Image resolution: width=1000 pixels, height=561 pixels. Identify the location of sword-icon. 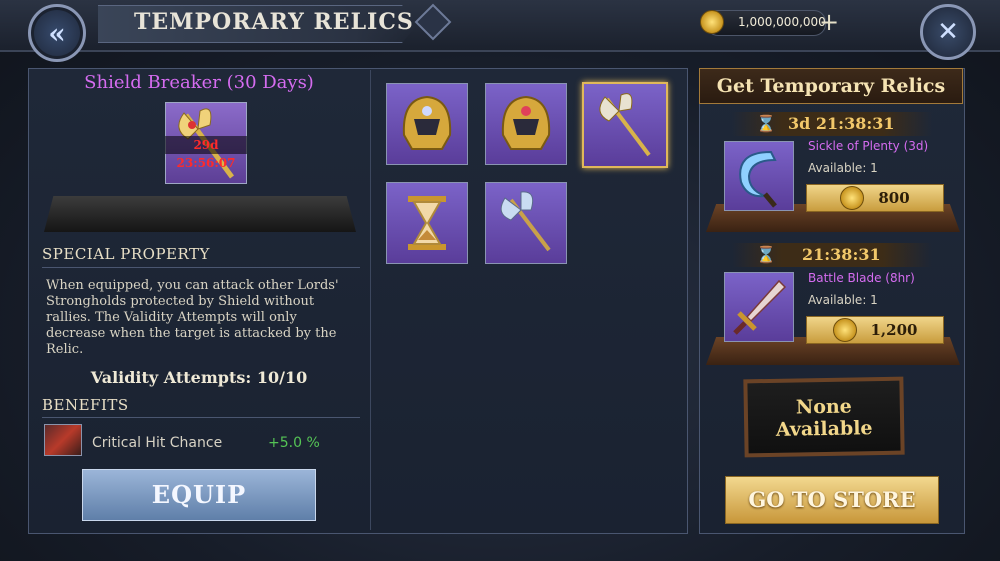
(760, 307).